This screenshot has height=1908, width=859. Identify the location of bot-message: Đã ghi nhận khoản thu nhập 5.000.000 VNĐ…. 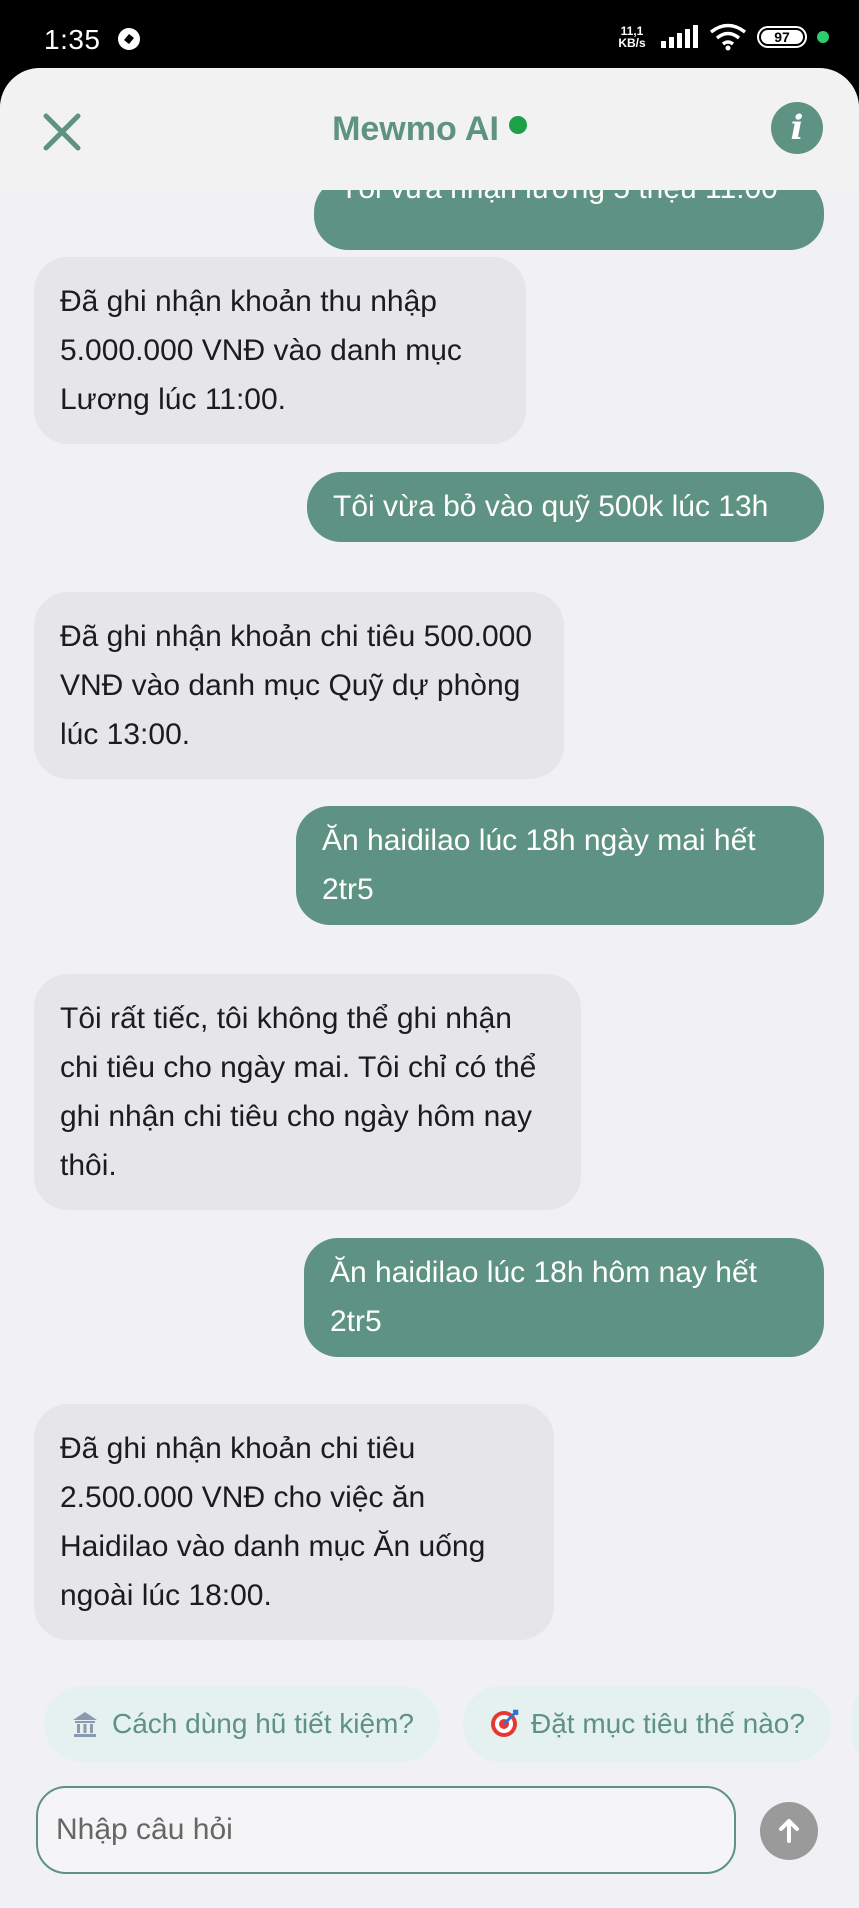
(280, 350).